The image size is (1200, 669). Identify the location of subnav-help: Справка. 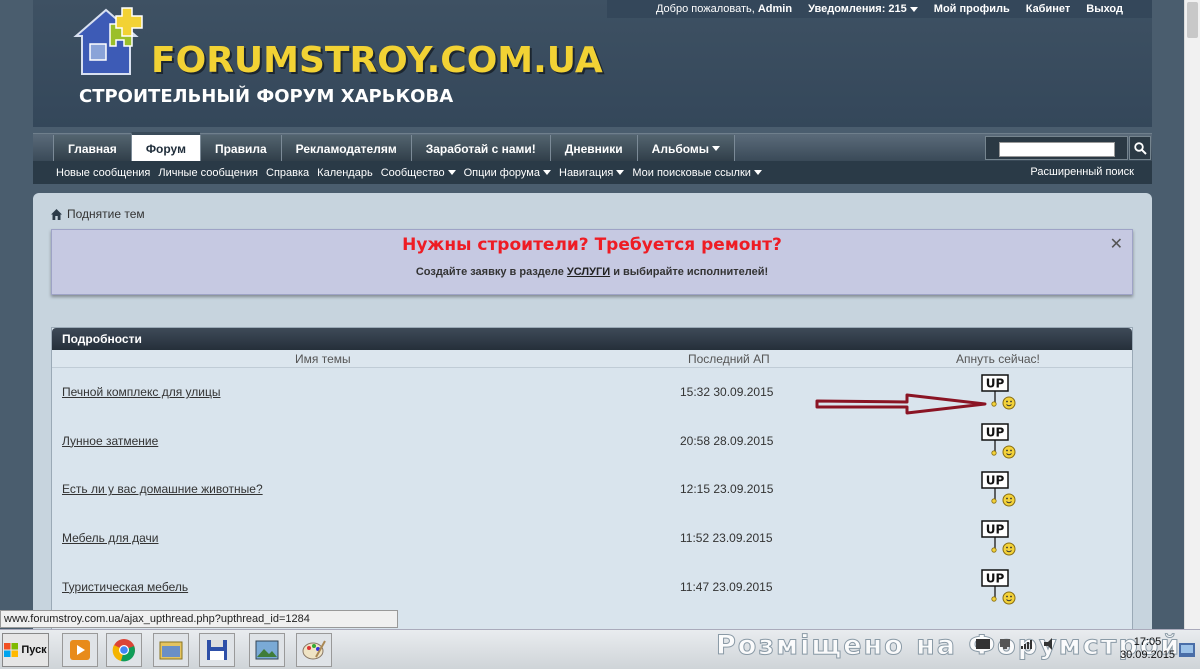
(287, 173).